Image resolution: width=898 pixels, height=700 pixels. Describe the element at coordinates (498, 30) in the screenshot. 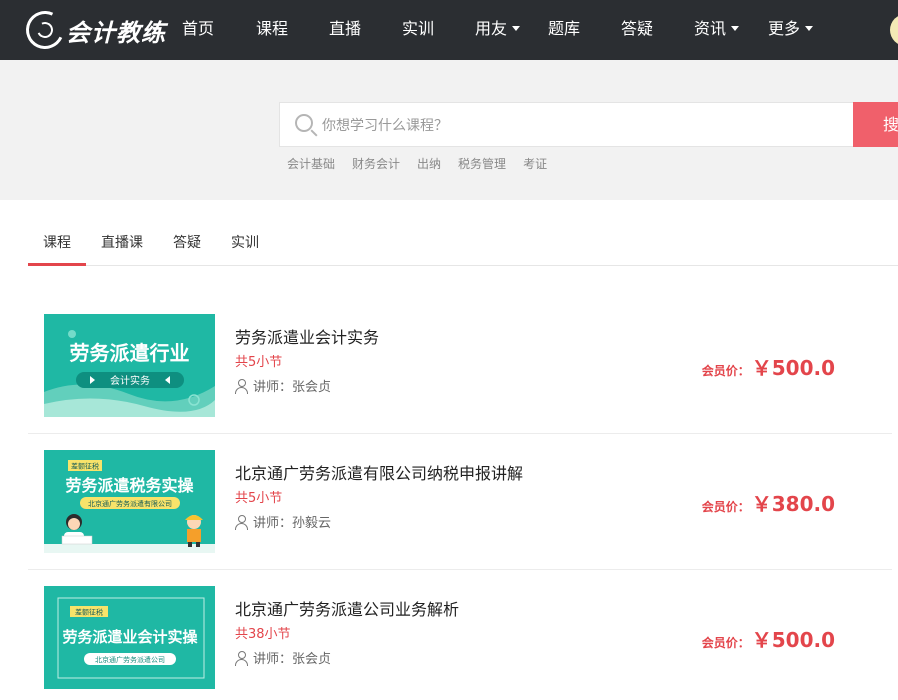

I see `nav-yonyou: 用友` at that location.